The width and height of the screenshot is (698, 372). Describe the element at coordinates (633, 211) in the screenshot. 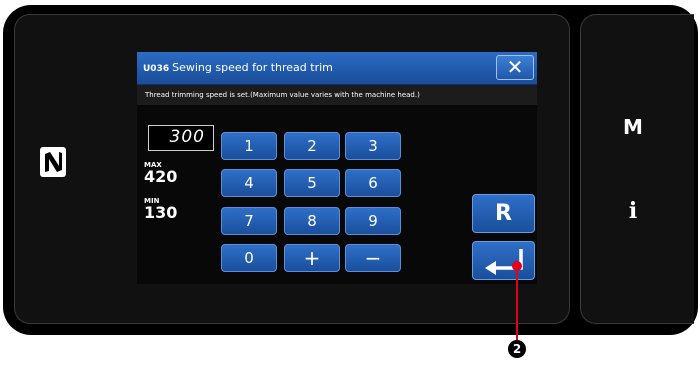

I see `info-key: i` at that location.